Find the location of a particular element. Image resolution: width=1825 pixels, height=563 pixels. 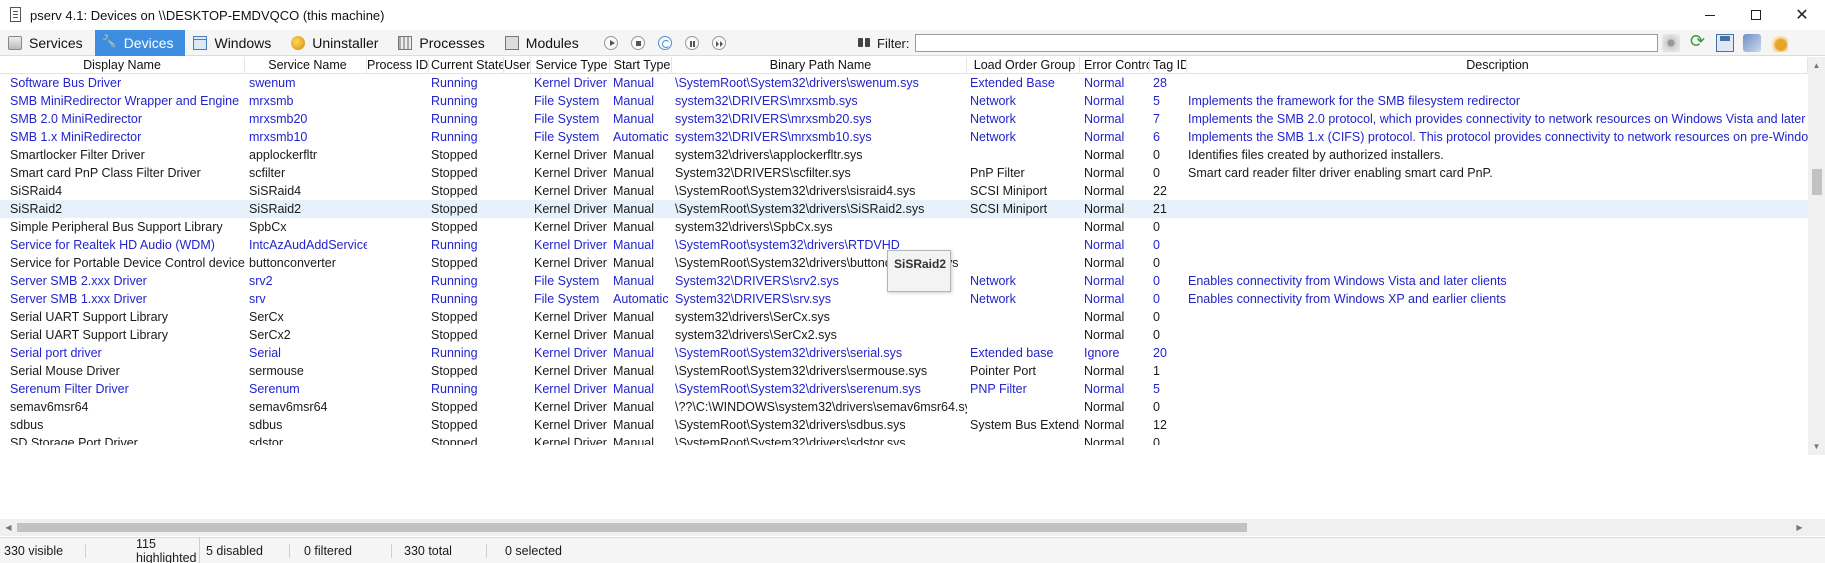

column-header-current-state: Current State is located at coordinates (466, 65).